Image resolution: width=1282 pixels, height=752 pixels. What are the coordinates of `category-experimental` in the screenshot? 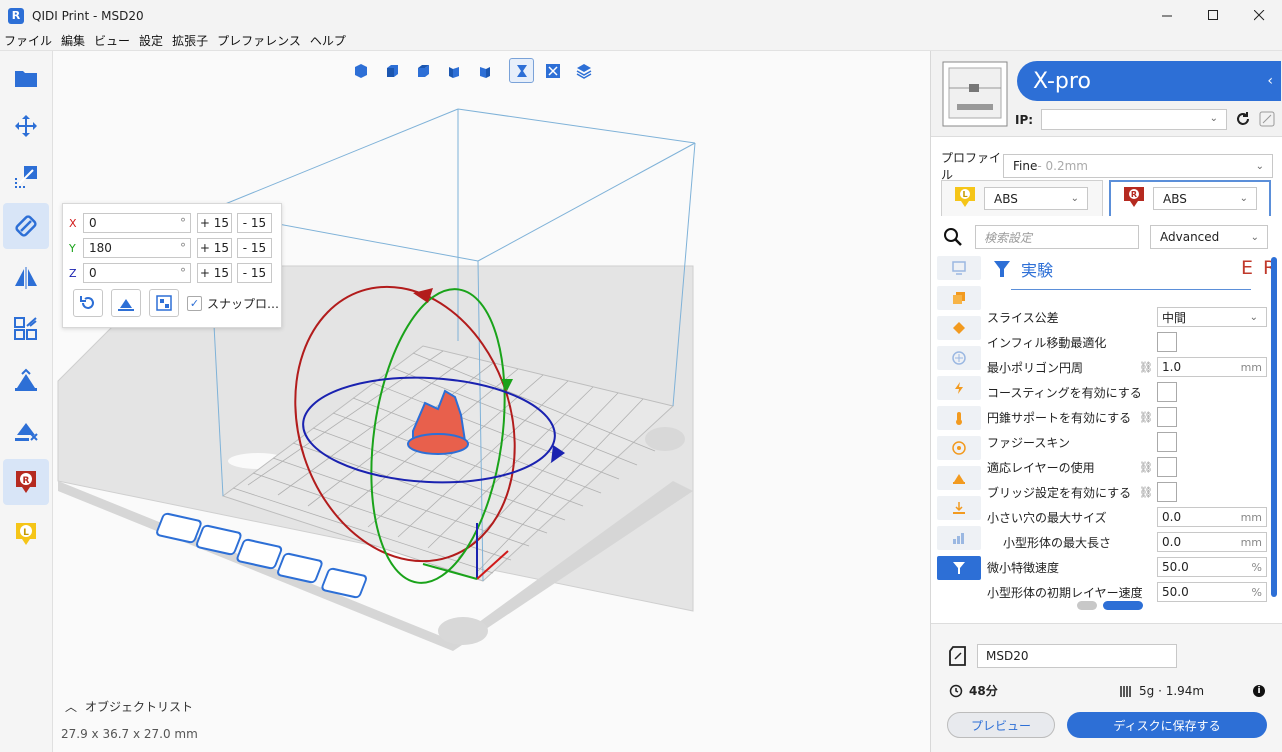 It's located at (959, 568).